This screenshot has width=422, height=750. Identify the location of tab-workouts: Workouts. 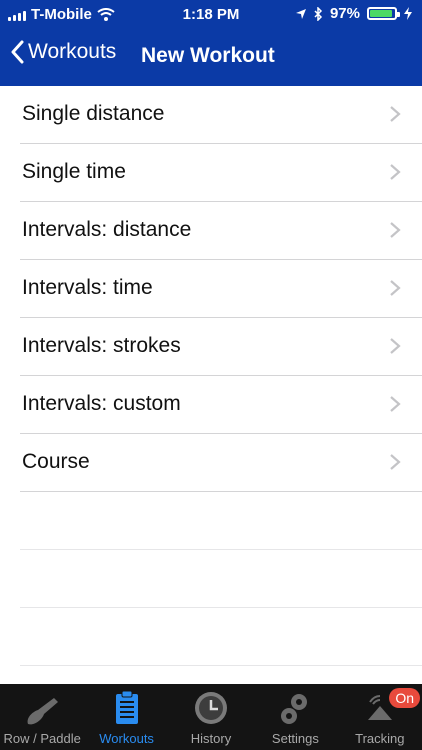
(126, 717).